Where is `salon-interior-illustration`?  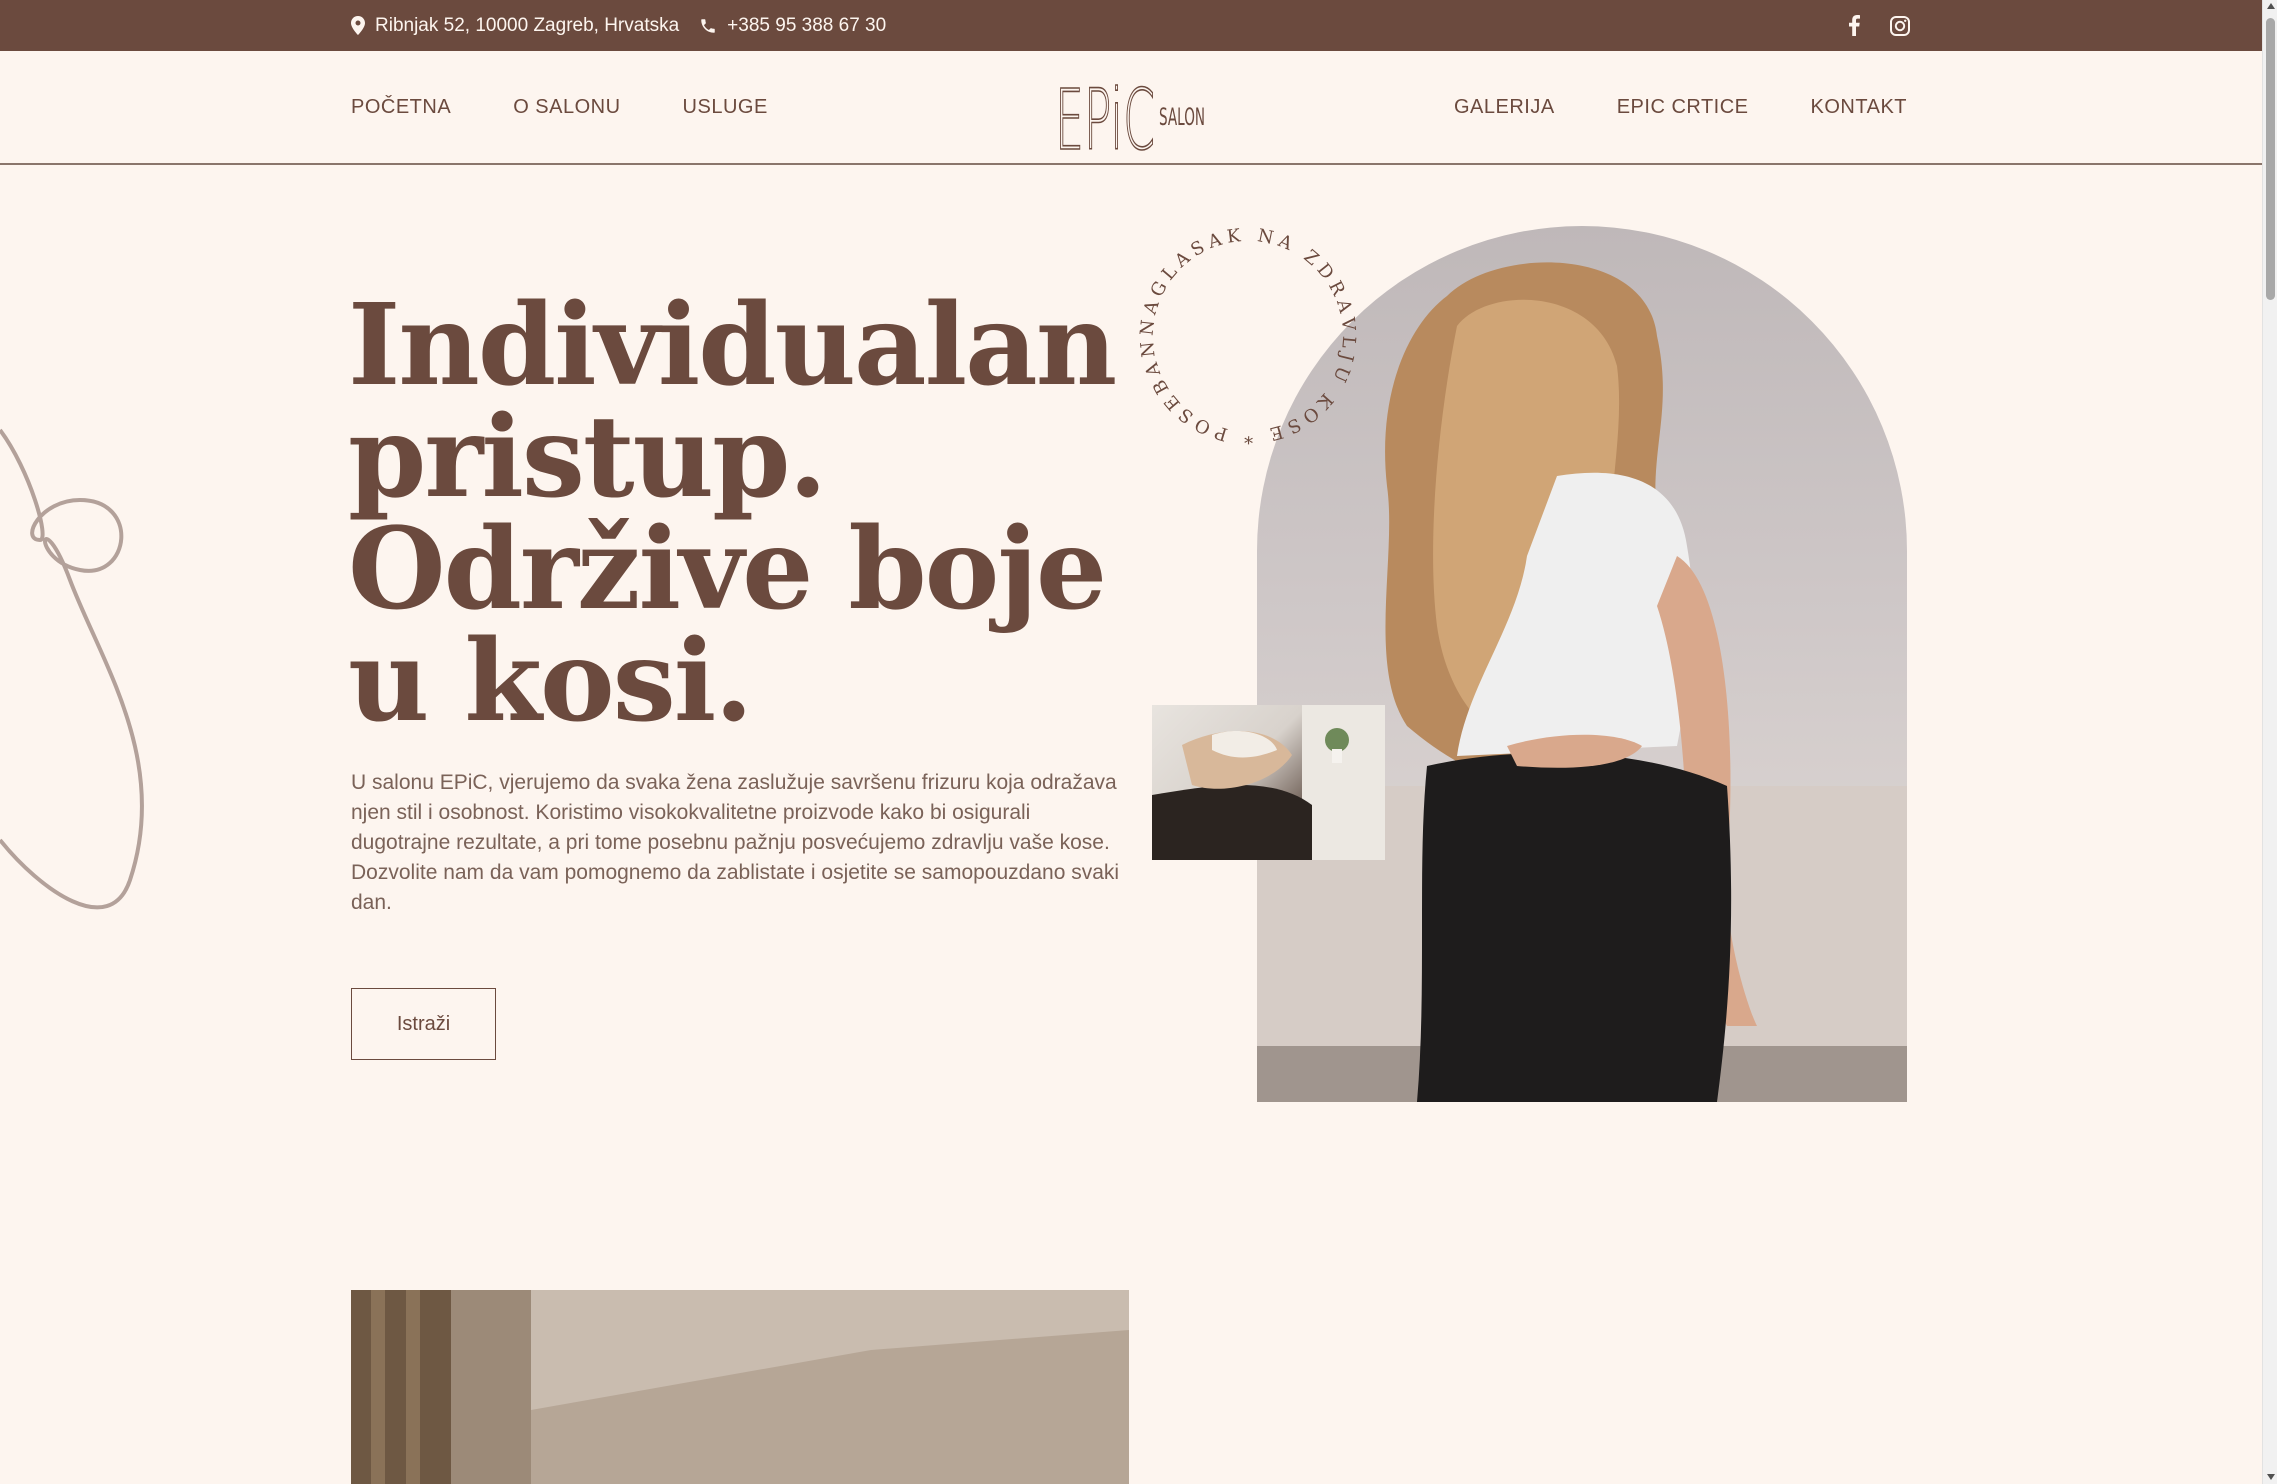 salon-interior-illustration is located at coordinates (740, 1387).